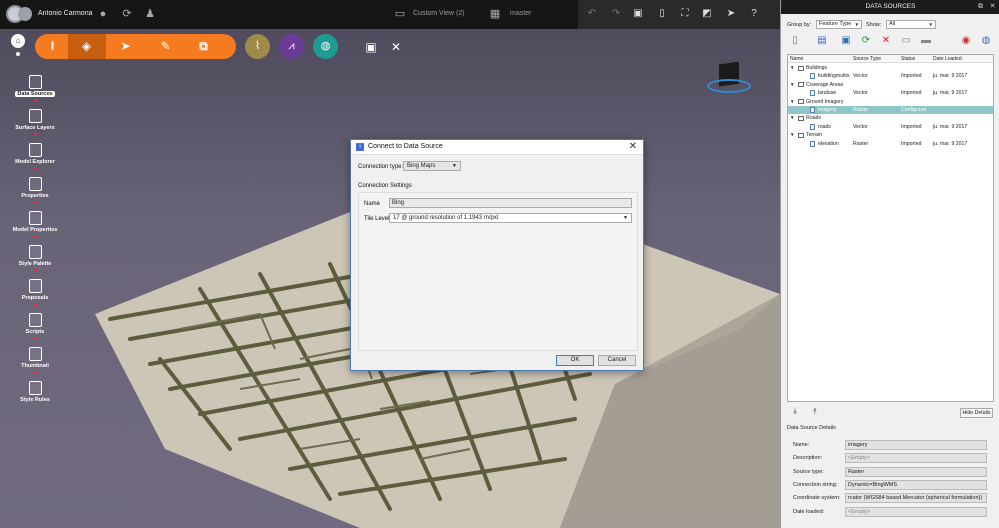  I want to click on sidebar-item-style-palette: Style Palette, so click(35, 258).